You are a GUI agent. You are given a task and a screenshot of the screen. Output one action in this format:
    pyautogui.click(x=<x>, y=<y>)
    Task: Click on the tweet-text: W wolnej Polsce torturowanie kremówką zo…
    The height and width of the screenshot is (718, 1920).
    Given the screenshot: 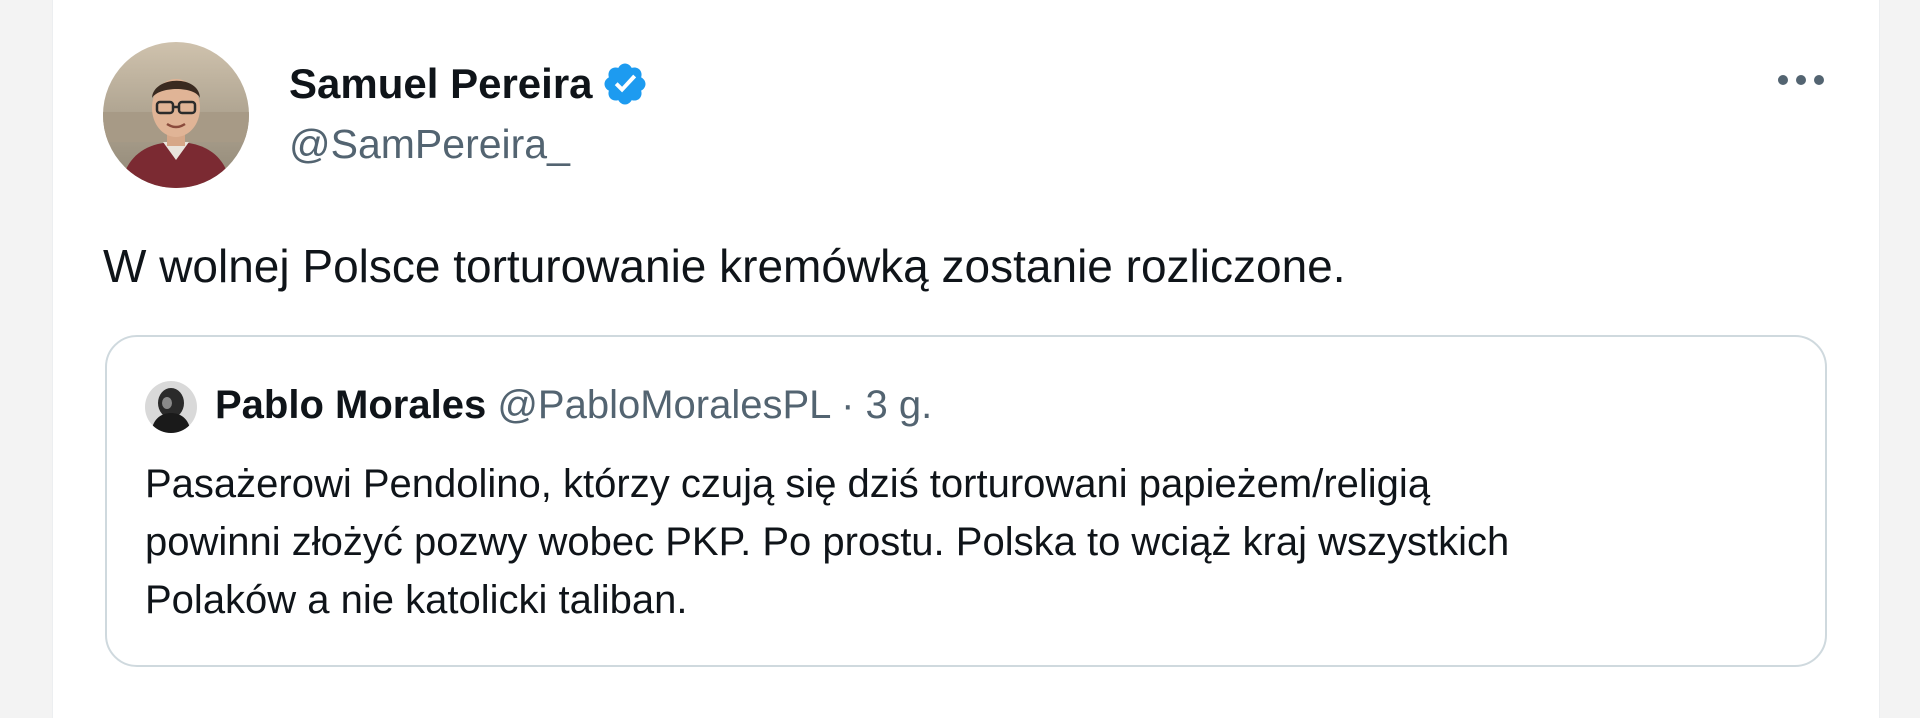 What is the action you would take?
    pyautogui.click(x=724, y=266)
    